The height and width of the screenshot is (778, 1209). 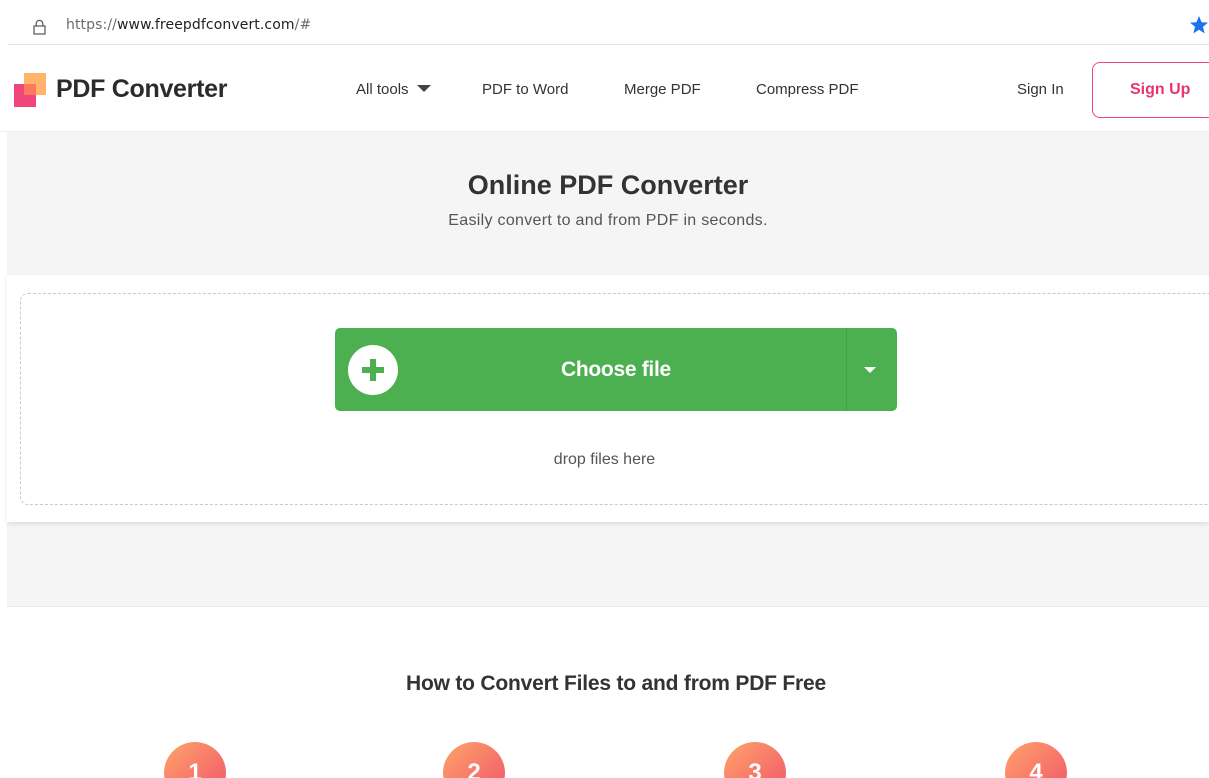 What do you see at coordinates (474, 760) in the screenshot?
I see `step-2-badge: 2` at bounding box center [474, 760].